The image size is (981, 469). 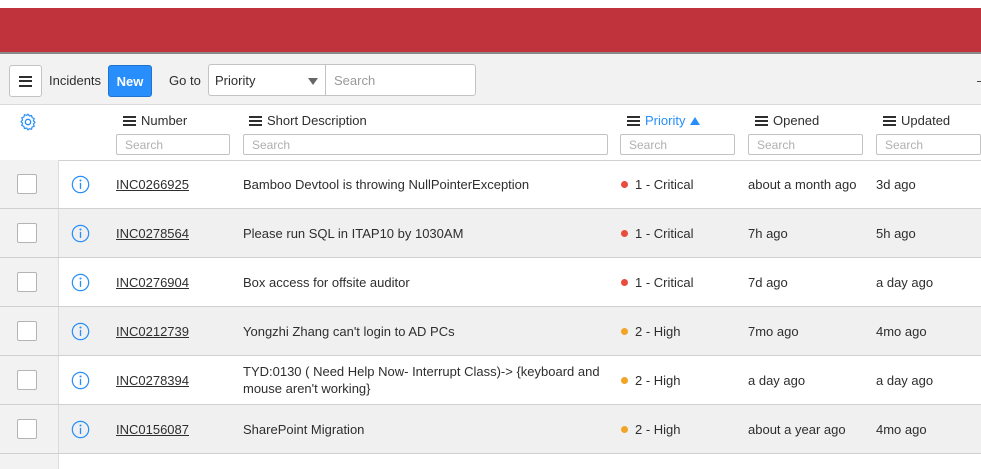 I want to click on opened-search-input, so click(x=805, y=144).